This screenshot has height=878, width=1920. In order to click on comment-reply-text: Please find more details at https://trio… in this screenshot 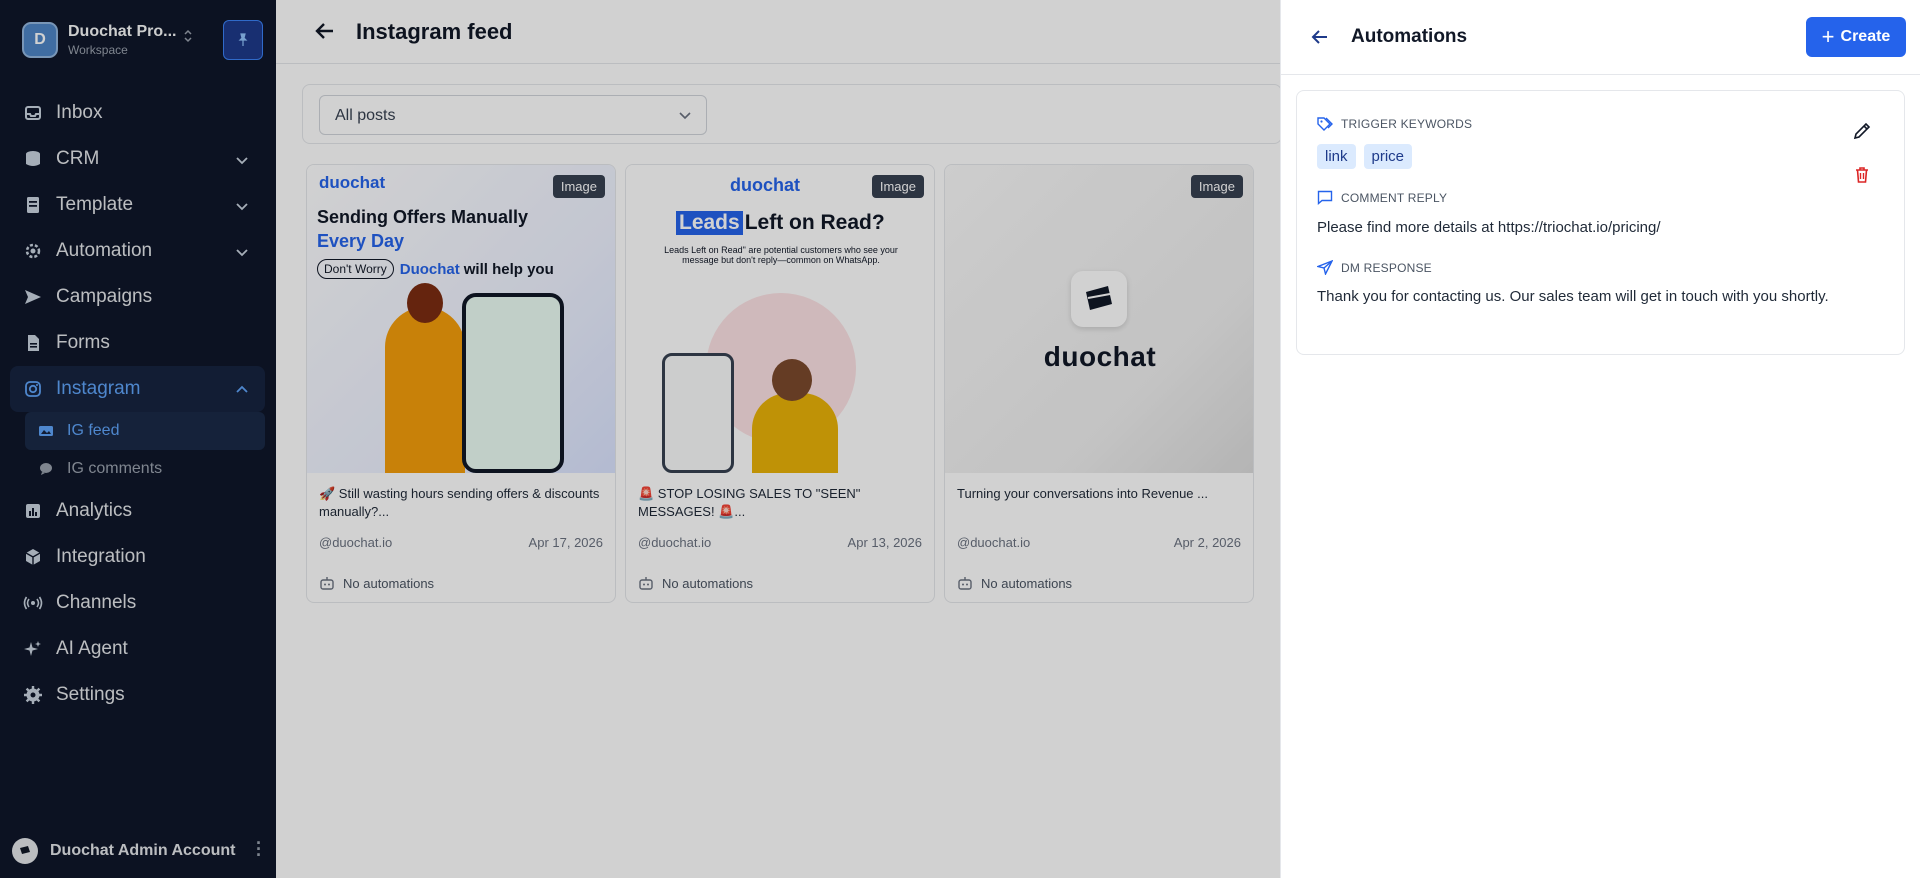, I will do `click(1489, 227)`.